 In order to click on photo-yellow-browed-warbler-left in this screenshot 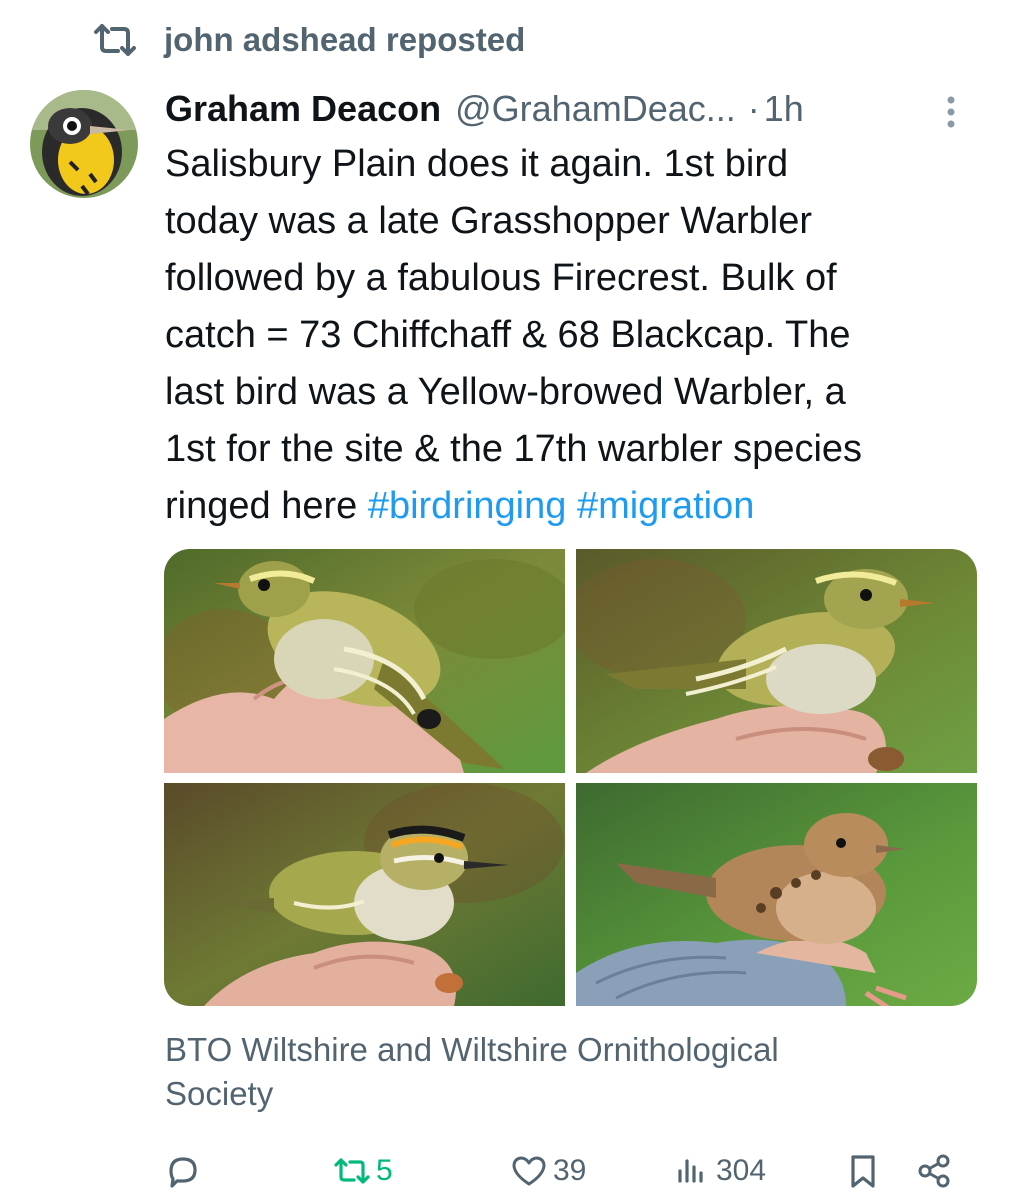, I will do `click(364, 661)`.